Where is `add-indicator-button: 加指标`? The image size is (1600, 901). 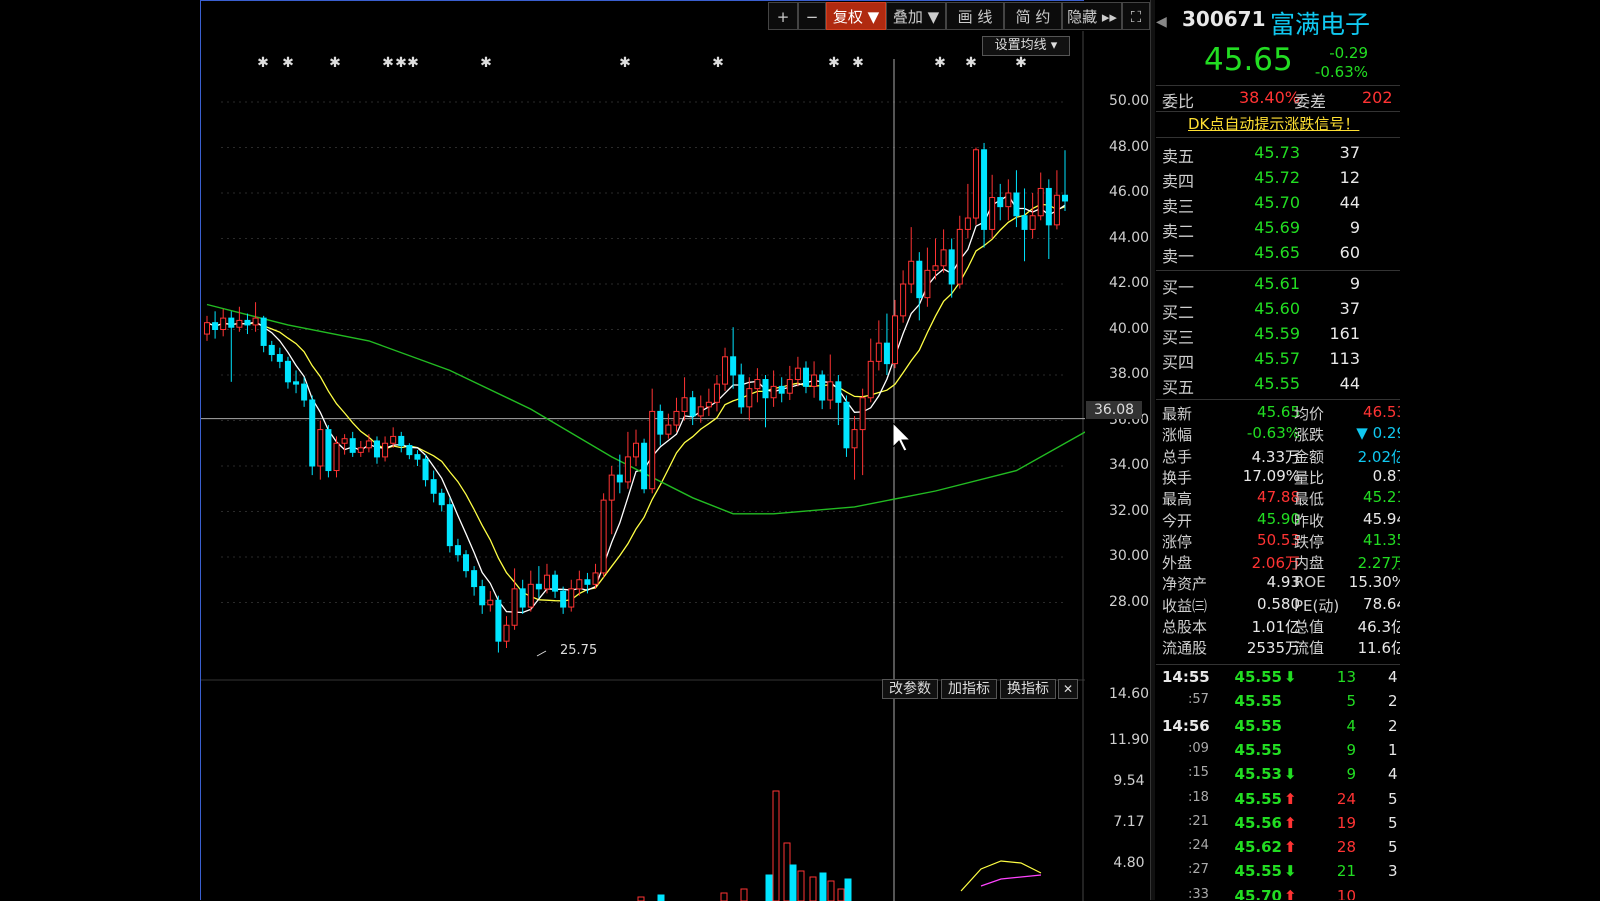
add-indicator-button: 加指标 is located at coordinates (969, 689).